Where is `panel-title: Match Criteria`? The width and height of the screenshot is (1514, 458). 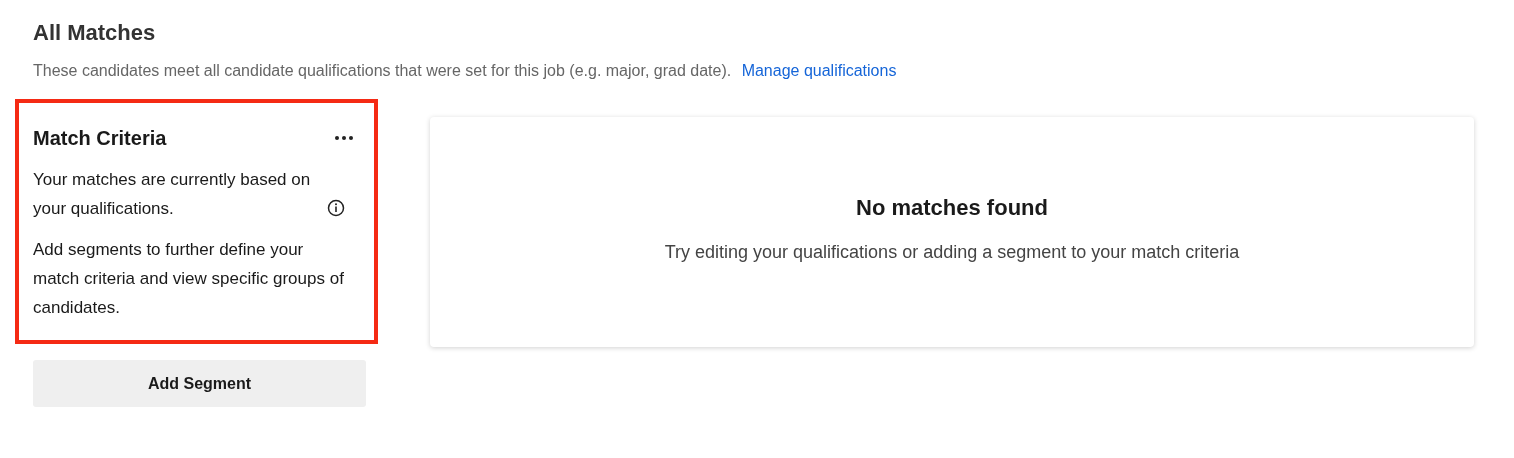
panel-title: Match Criteria is located at coordinates (100, 138).